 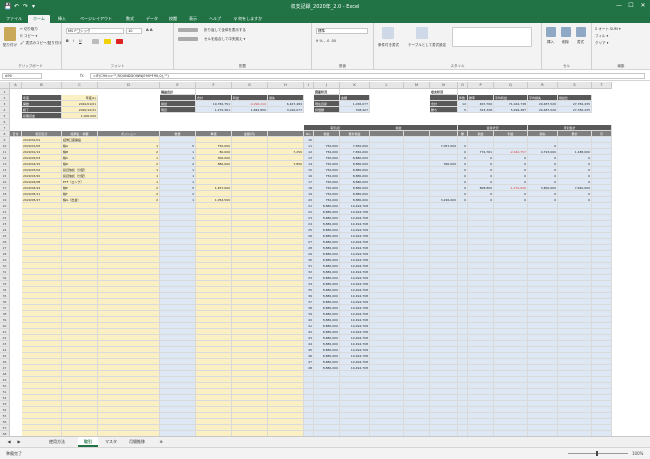 What do you see at coordinates (95, 41) in the screenshot?
I see `border-icon` at bounding box center [95, 41].